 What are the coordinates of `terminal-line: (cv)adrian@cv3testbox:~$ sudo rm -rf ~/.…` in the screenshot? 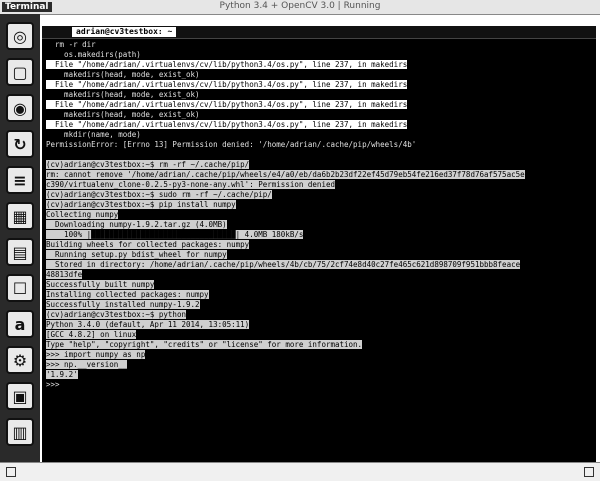 It's located at (159, 194).